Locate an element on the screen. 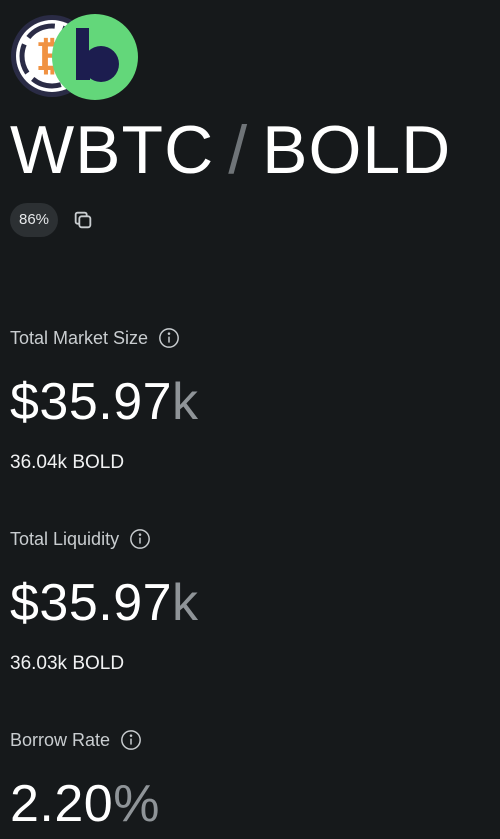 The height and width of the screenshot is (839, 500). ltv-badge: 86% is located at coordinates (34, 220).